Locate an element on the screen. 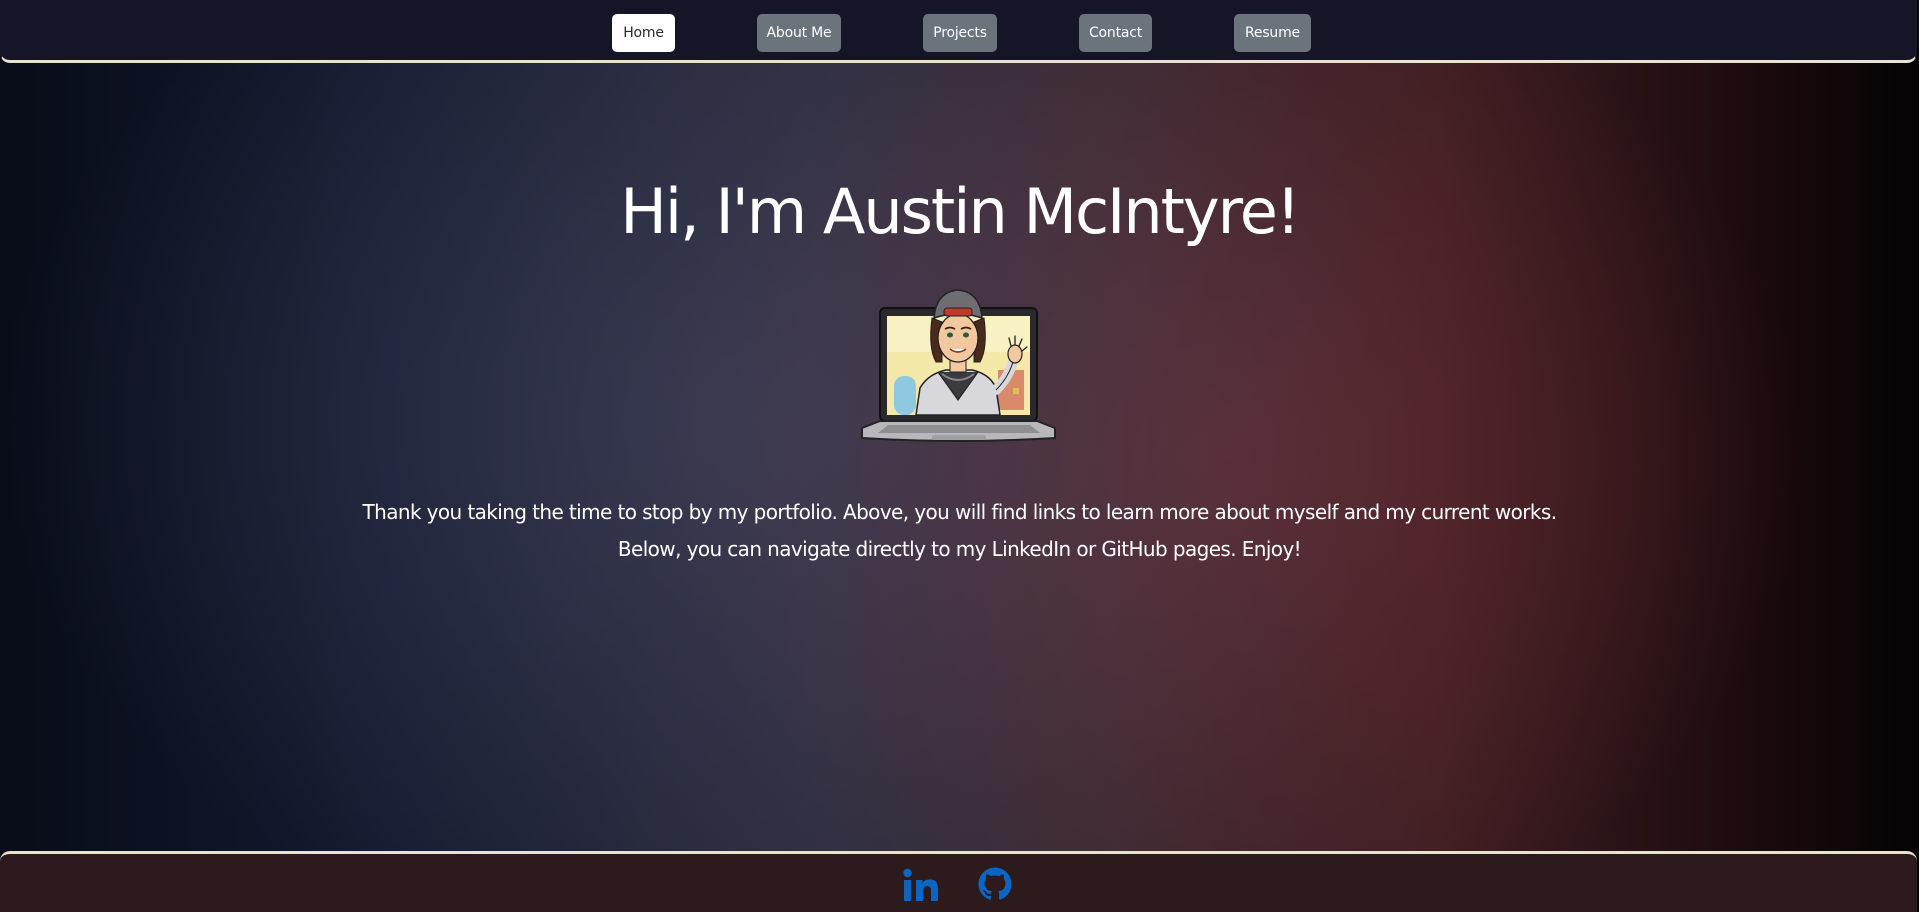 The width and height of the screenshot is (1919, 912). site-footer is located at coordinates (958, 881).